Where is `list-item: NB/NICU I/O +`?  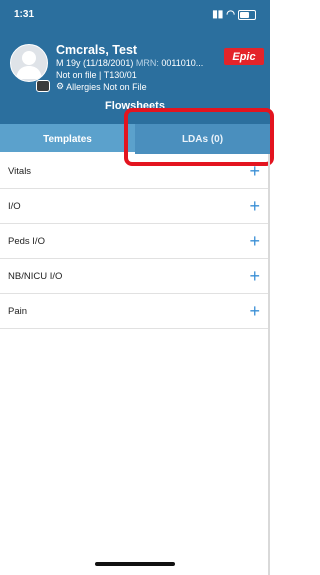
list-item: NB/NICU I/O + is located at coordinates (135, 276).